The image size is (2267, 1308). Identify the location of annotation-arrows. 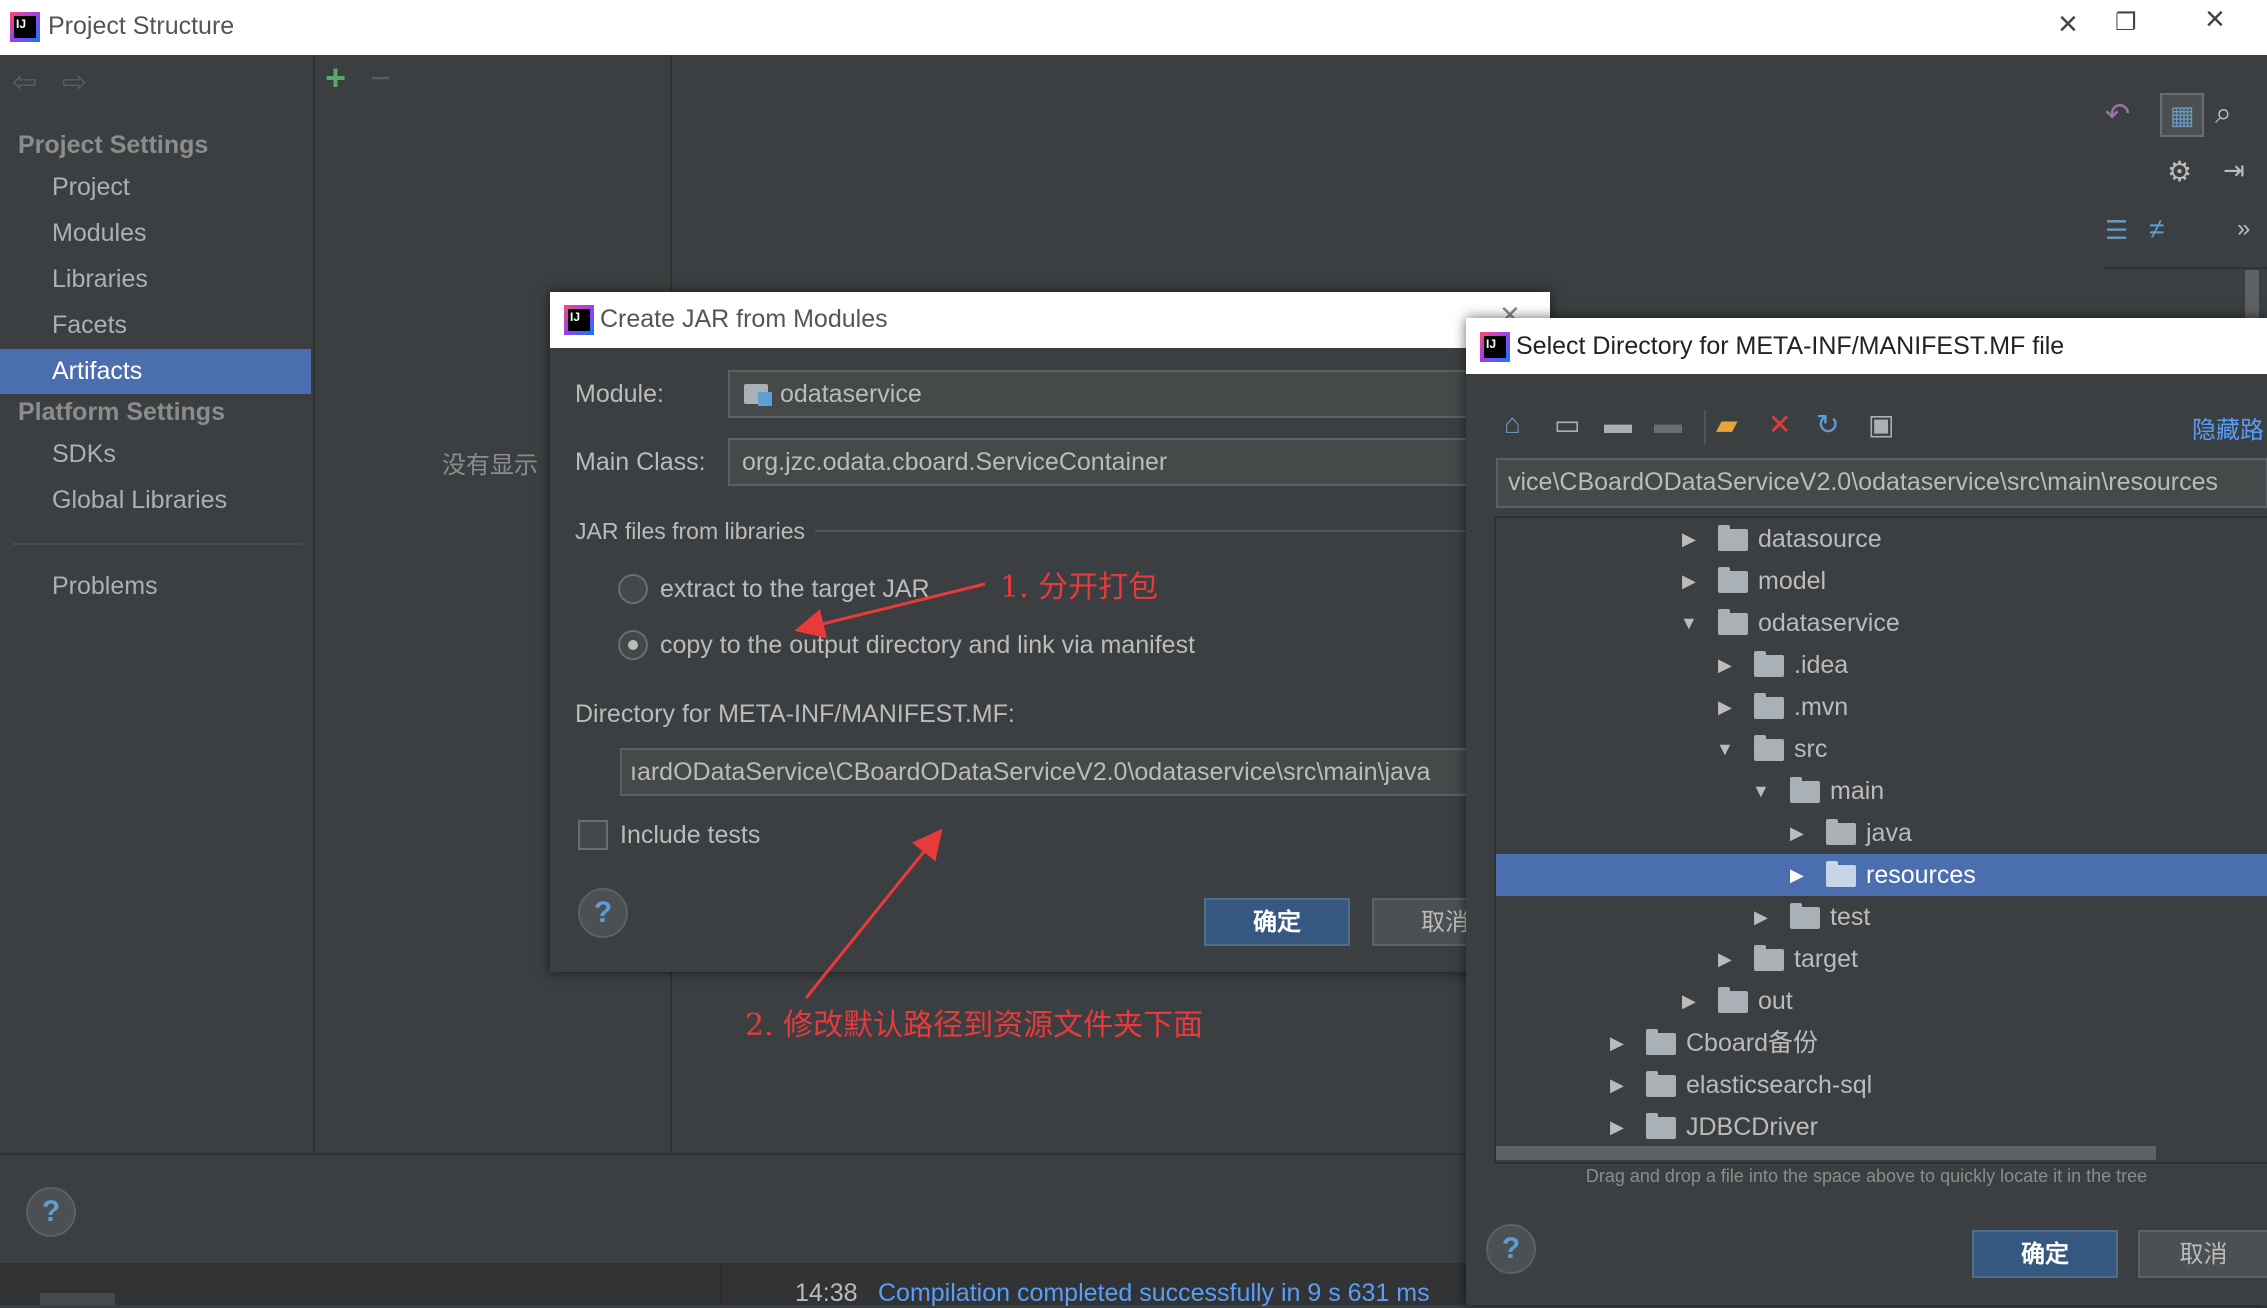
(890, 790).